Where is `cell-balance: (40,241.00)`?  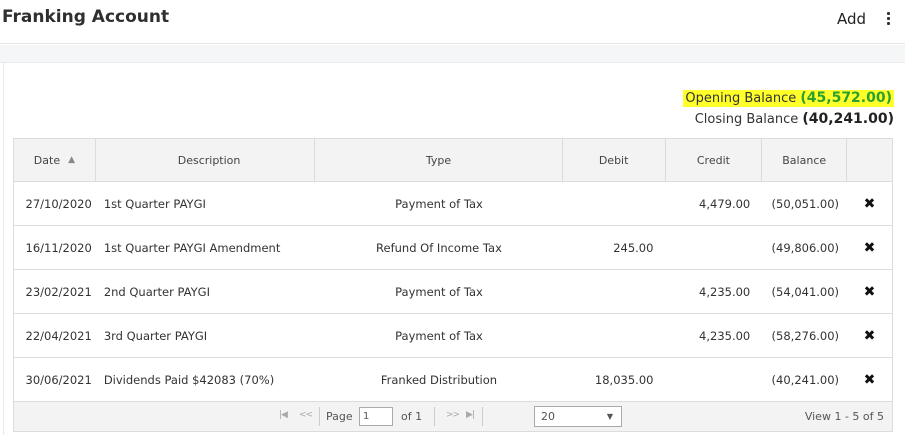
cell-balance: (40,241.00) is located at coordinates (805, 379).